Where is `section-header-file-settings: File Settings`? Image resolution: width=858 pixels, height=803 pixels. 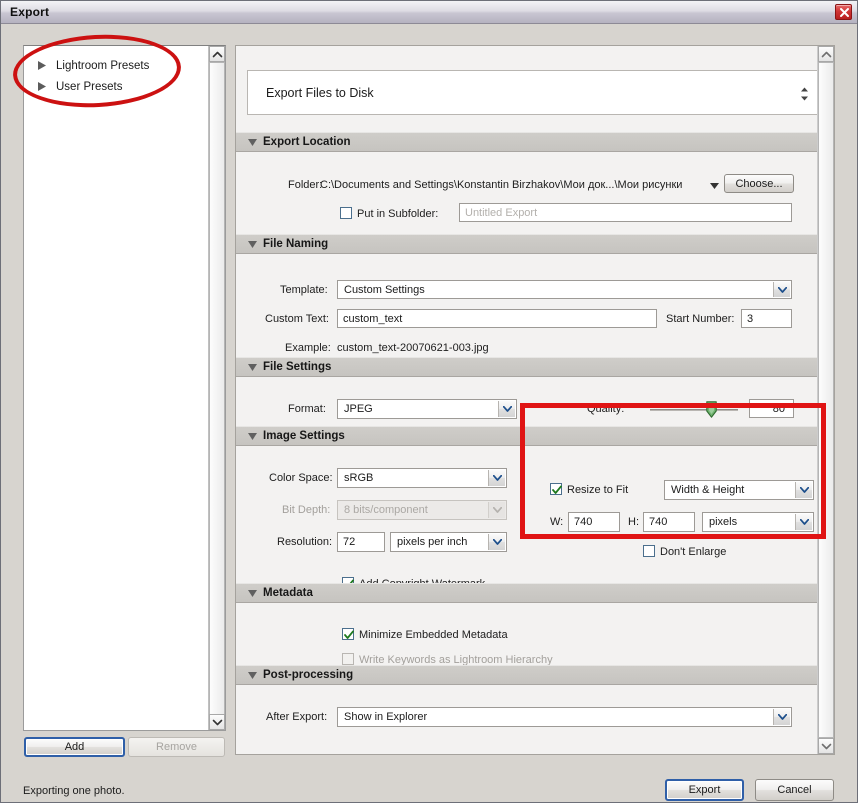
section-header-file-settings: File Settings is located at coordinates (527, 367).